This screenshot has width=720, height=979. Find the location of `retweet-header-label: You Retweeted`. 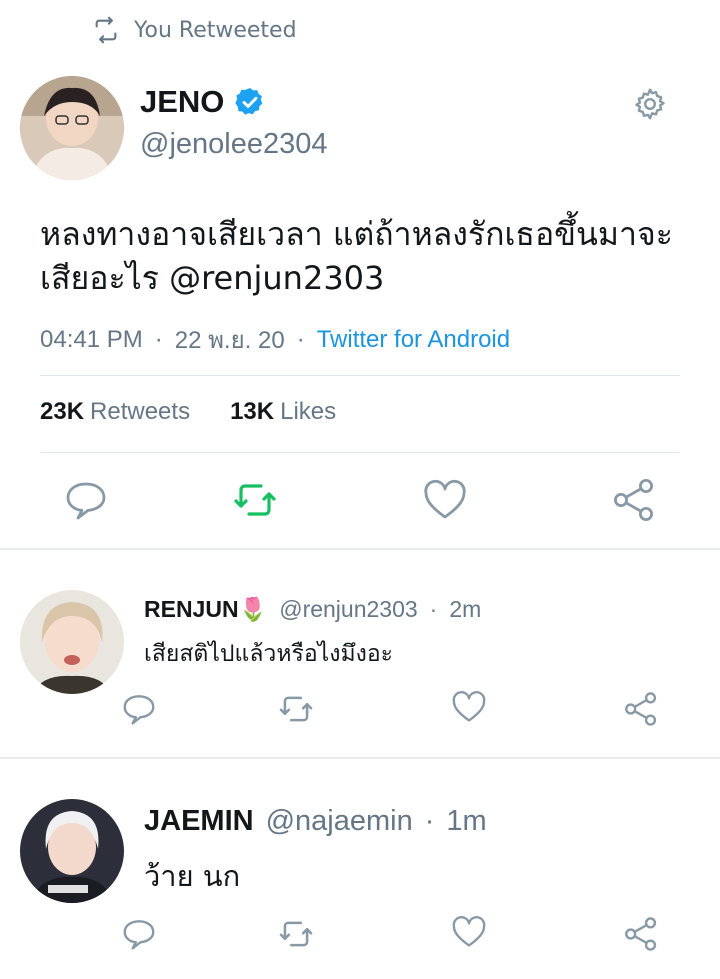

retweet-header-label: You Retweeted is located at coordinates (215, 30).